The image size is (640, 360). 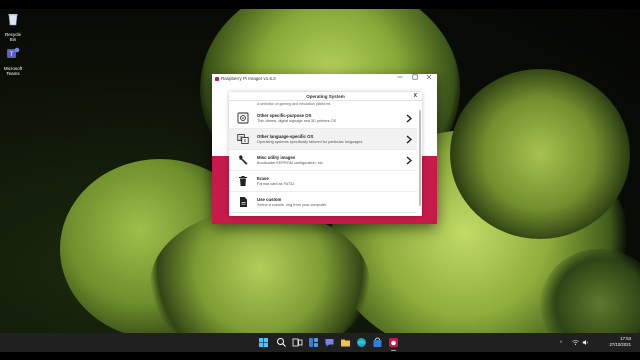 I want to click on os-item-name: Erase, so click(x=263, y=178).